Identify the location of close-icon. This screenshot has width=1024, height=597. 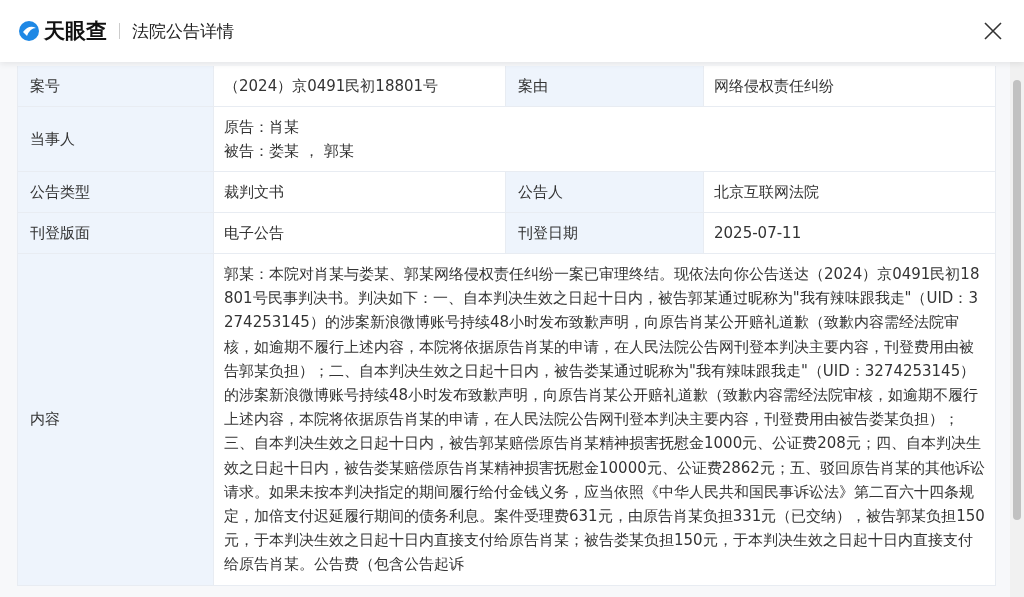
(993, 31).